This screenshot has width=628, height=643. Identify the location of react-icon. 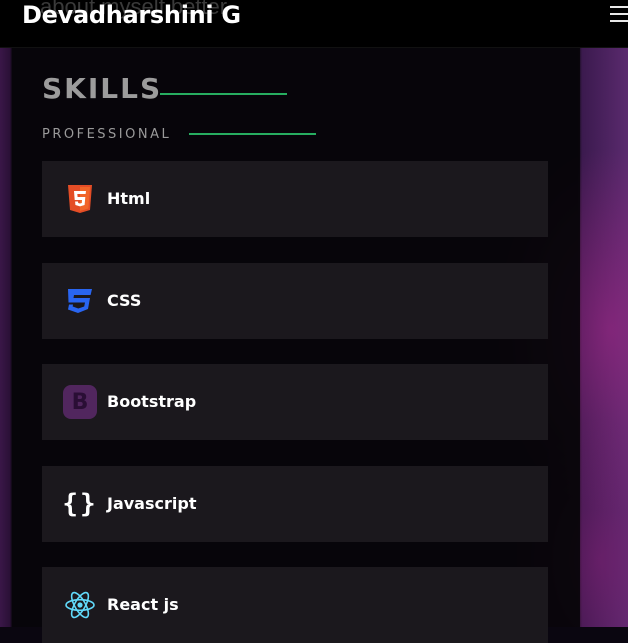
(80, 605).